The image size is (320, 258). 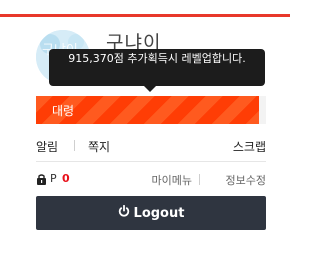 I want to click on alarm-link: 알림, so click(x=47, y=146).